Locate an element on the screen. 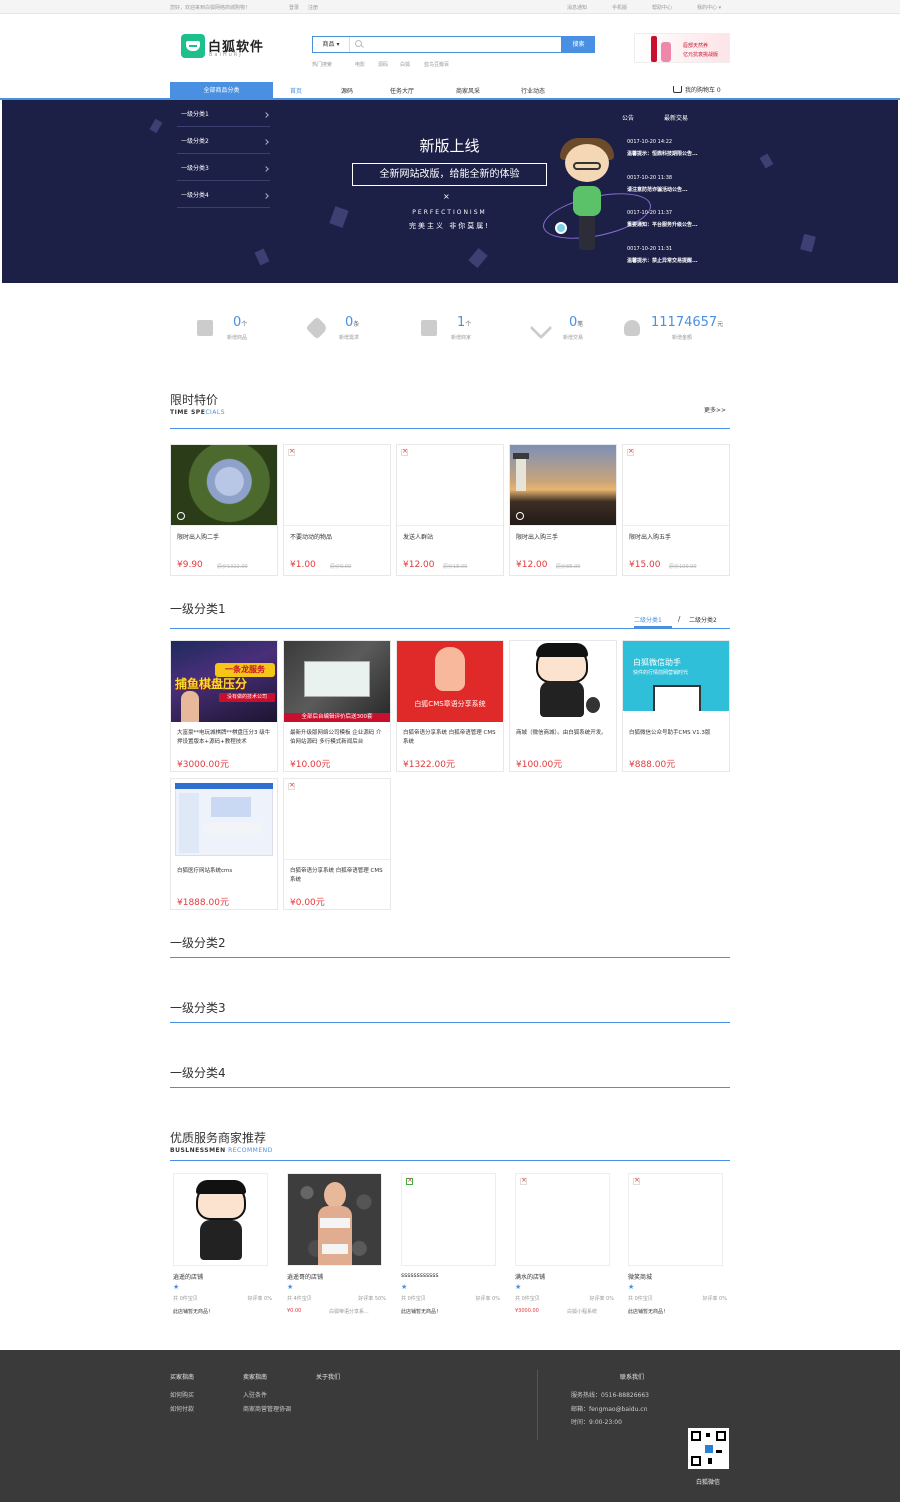  footer-heading: 关于我们 is located at coordinates (328, 1376).